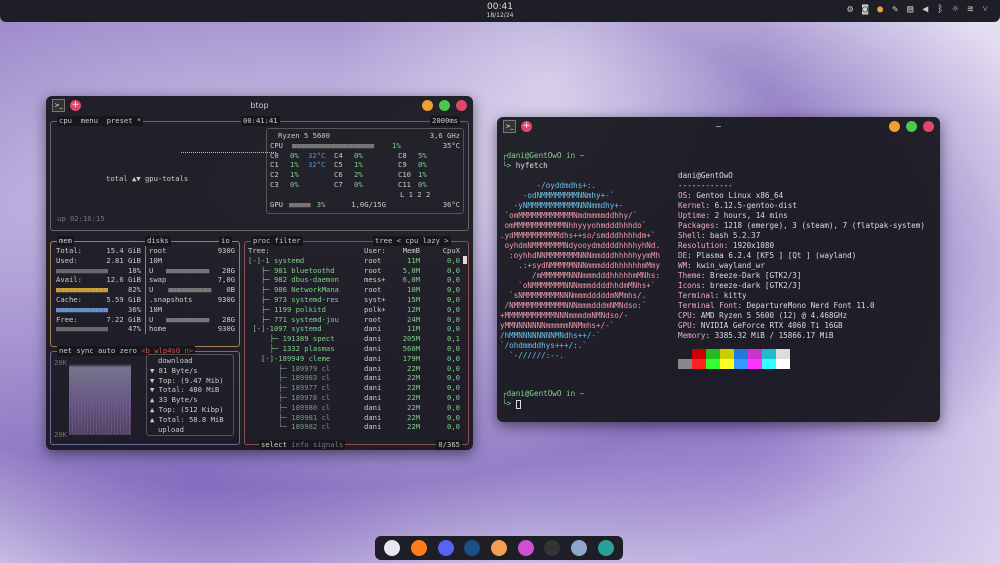  I want to click on info-value: 3385.32 MiB / 15866.17 MiB, so click(774, 335).